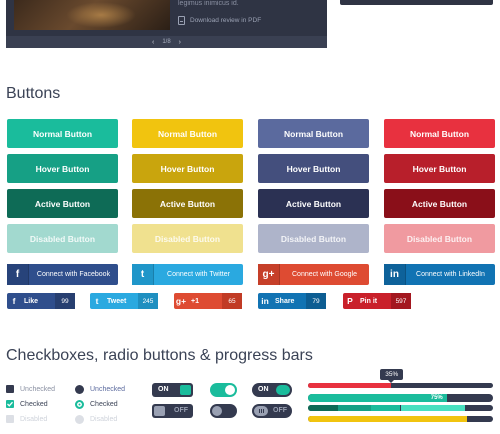  Describe the element at coordinates (232, 301) in the screenshot. I see `share-count: 65` at that location.